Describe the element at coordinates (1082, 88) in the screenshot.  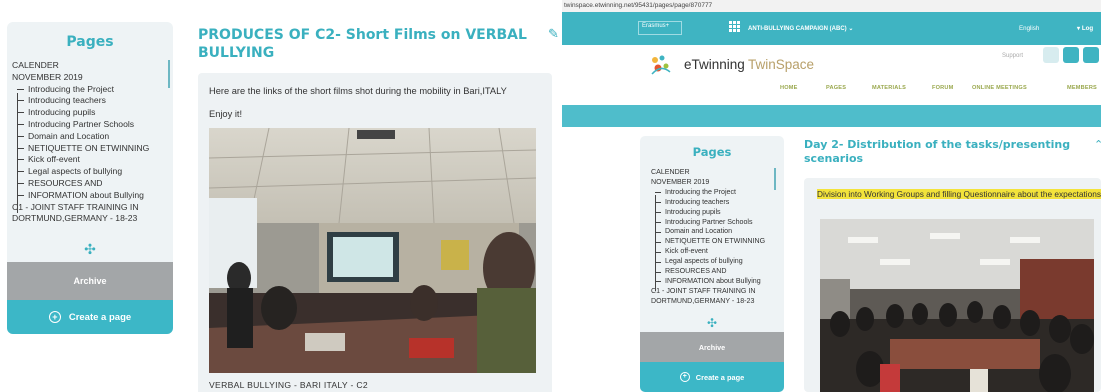
I see `nav-members: MEMBERS` at that location.